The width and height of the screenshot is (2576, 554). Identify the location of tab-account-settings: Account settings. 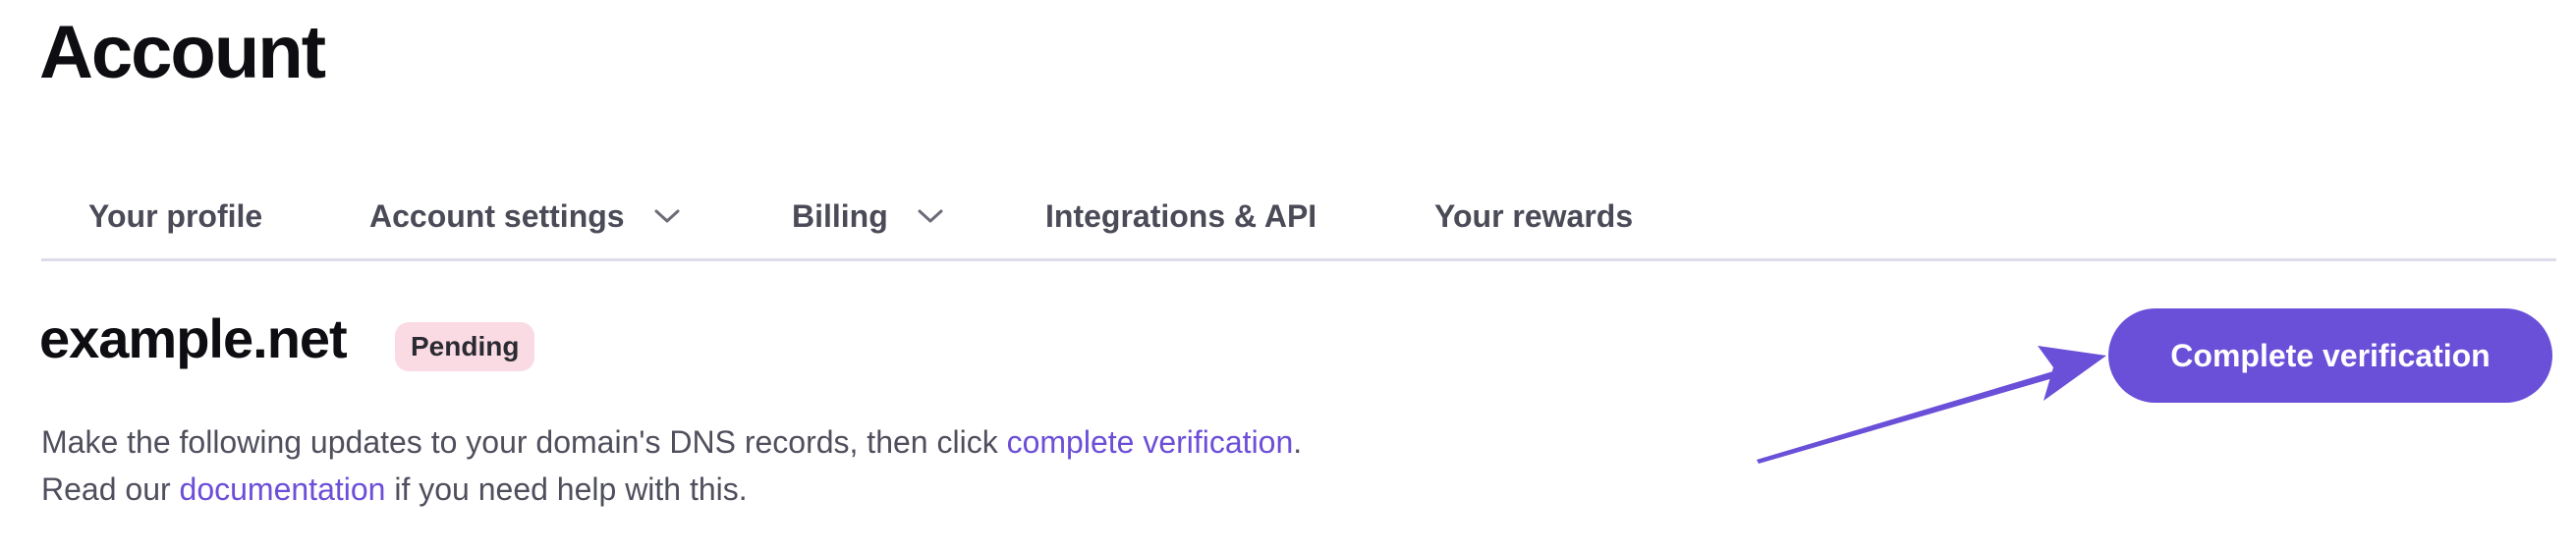
(525, 217).